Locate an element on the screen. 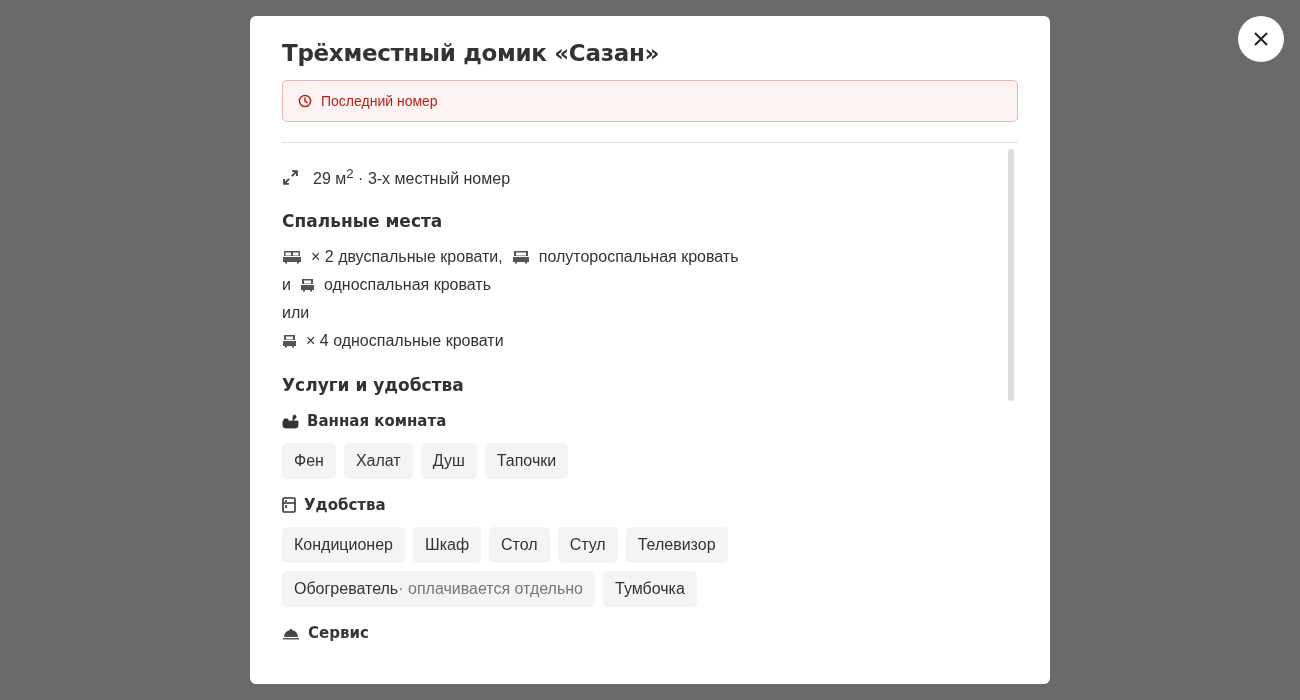 The height and width of the screenshot is (700, 1300). double-bed-icon is located at coordinates (292, 257).